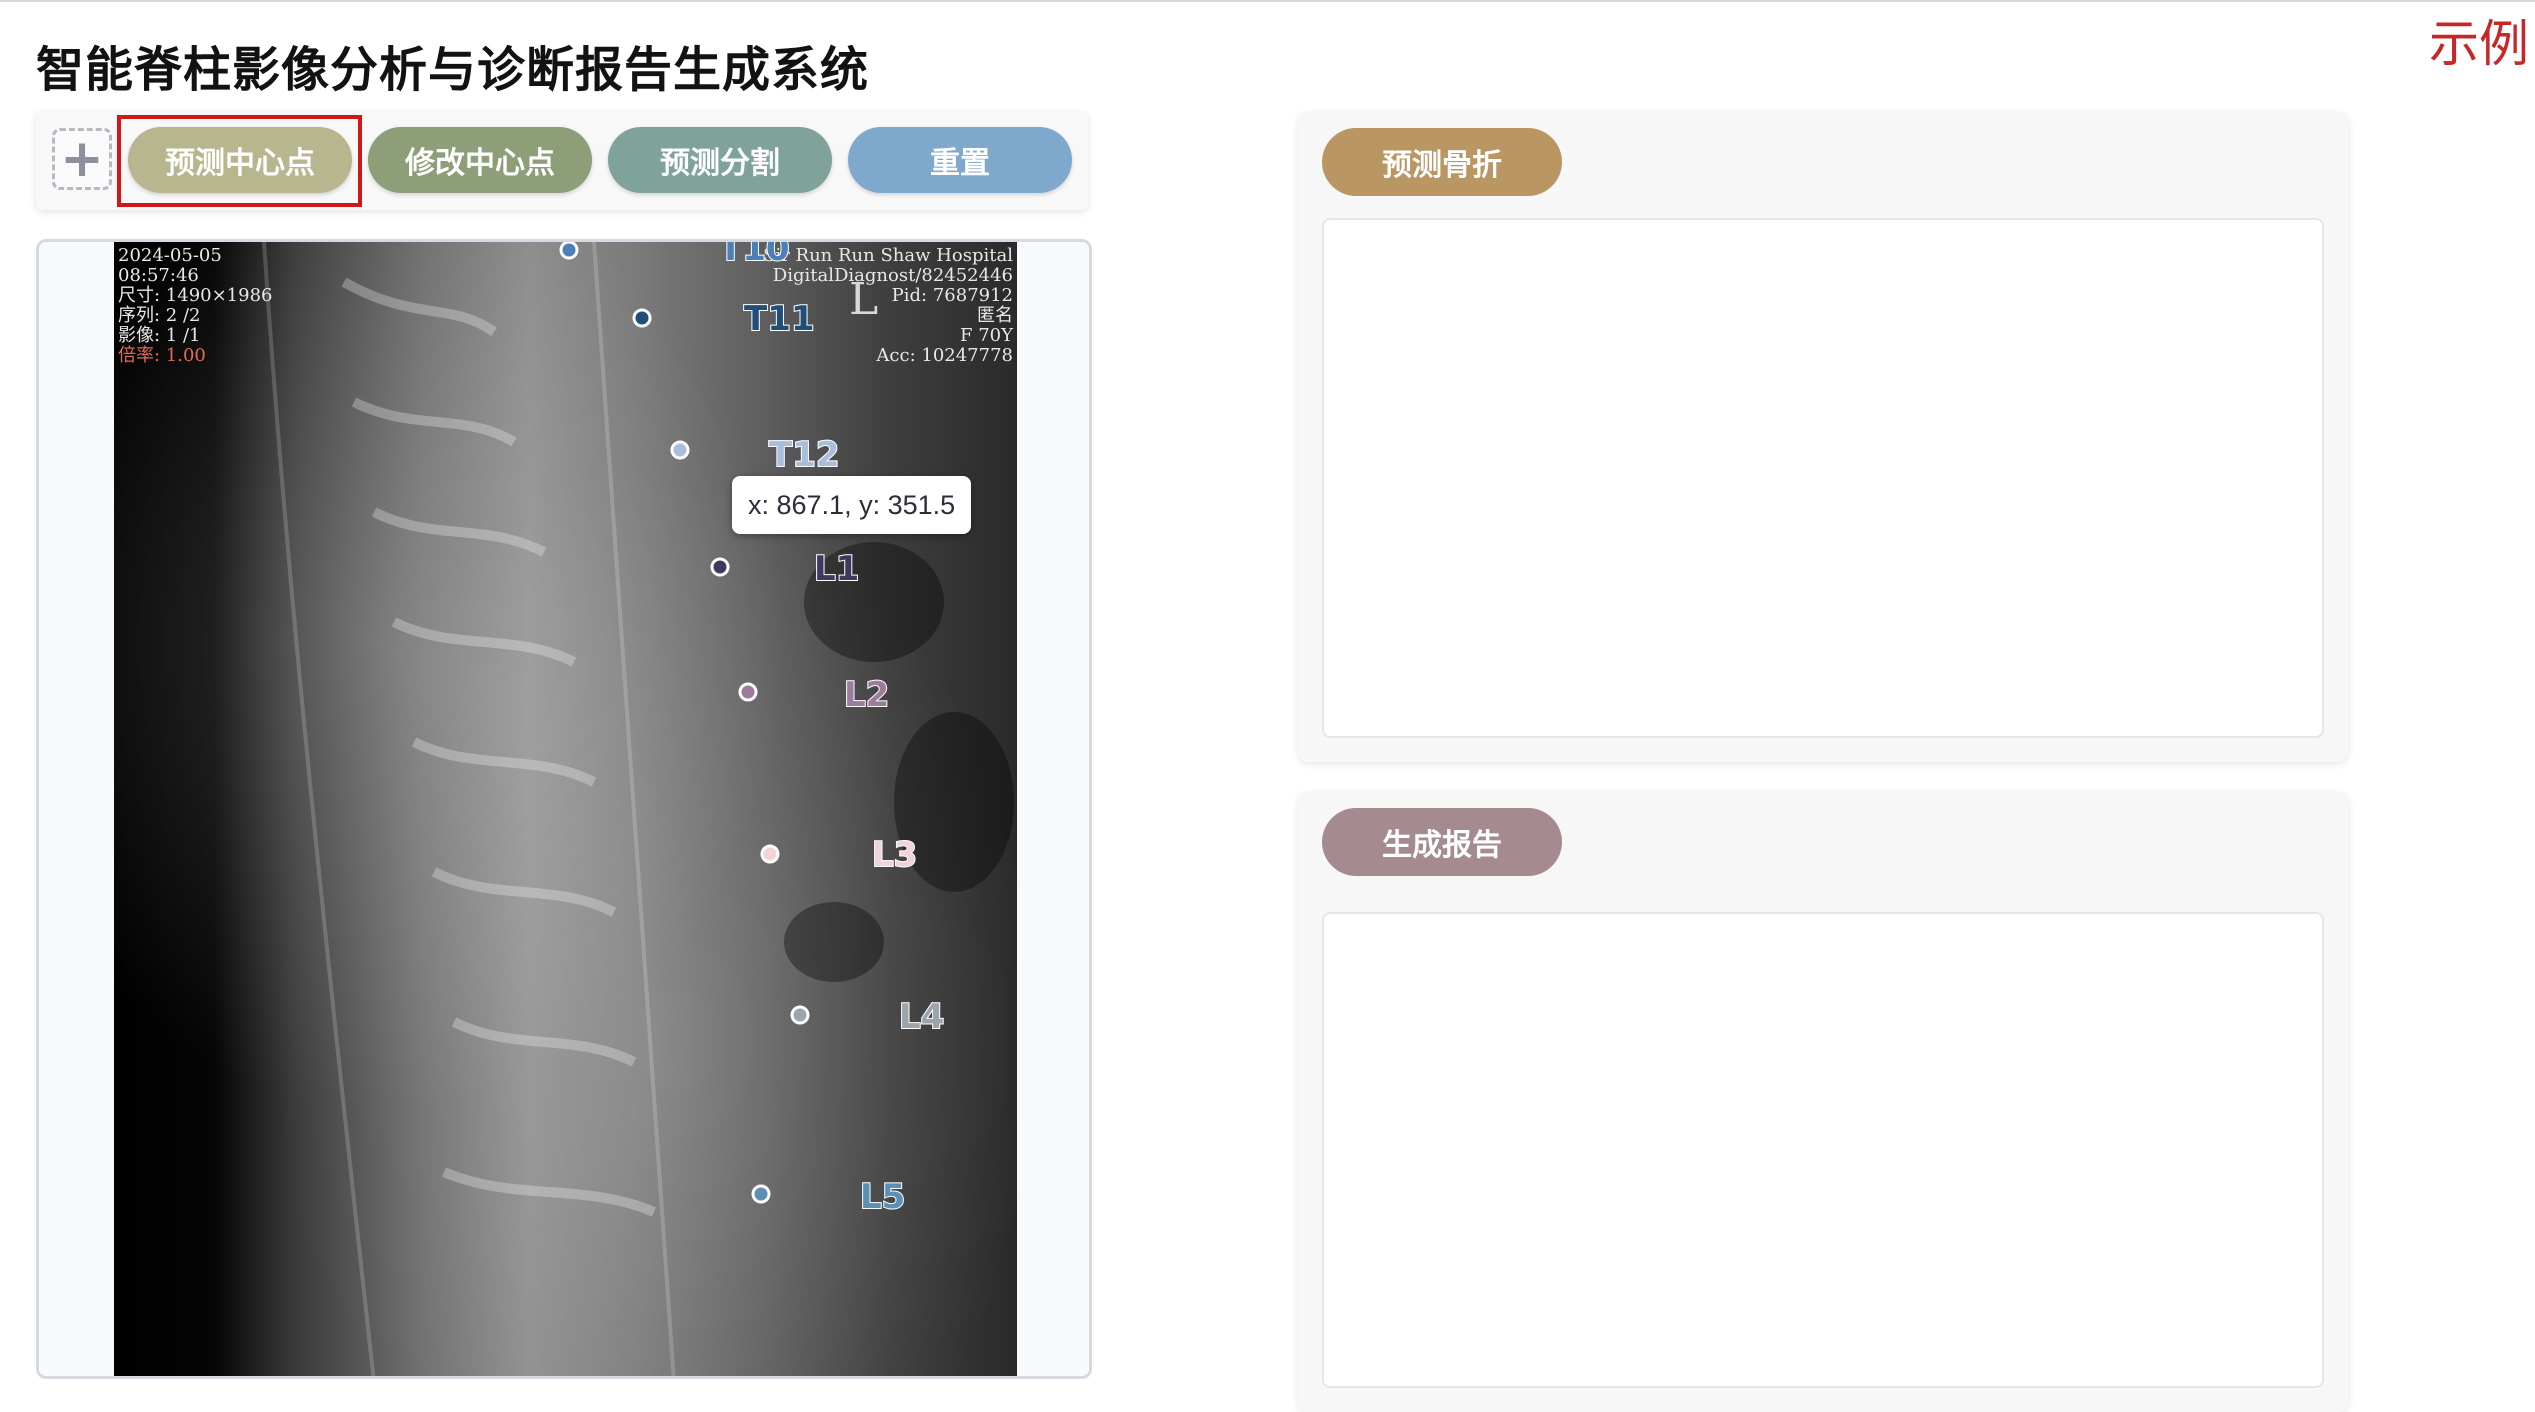  I want to click on vertebra-label-t11: T11, so click(779, 319).